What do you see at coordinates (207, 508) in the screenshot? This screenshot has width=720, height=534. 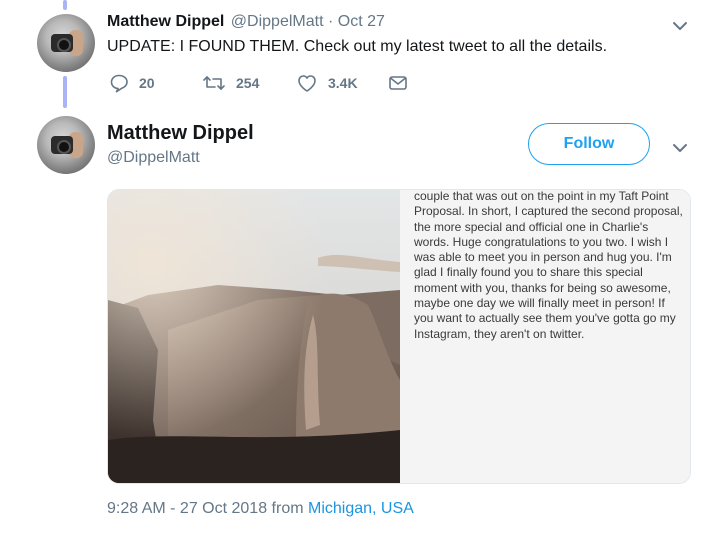 I see `timestamp-text: 9:28 AM - 27 Oct 2018 from` at bounding box center [207, 508].